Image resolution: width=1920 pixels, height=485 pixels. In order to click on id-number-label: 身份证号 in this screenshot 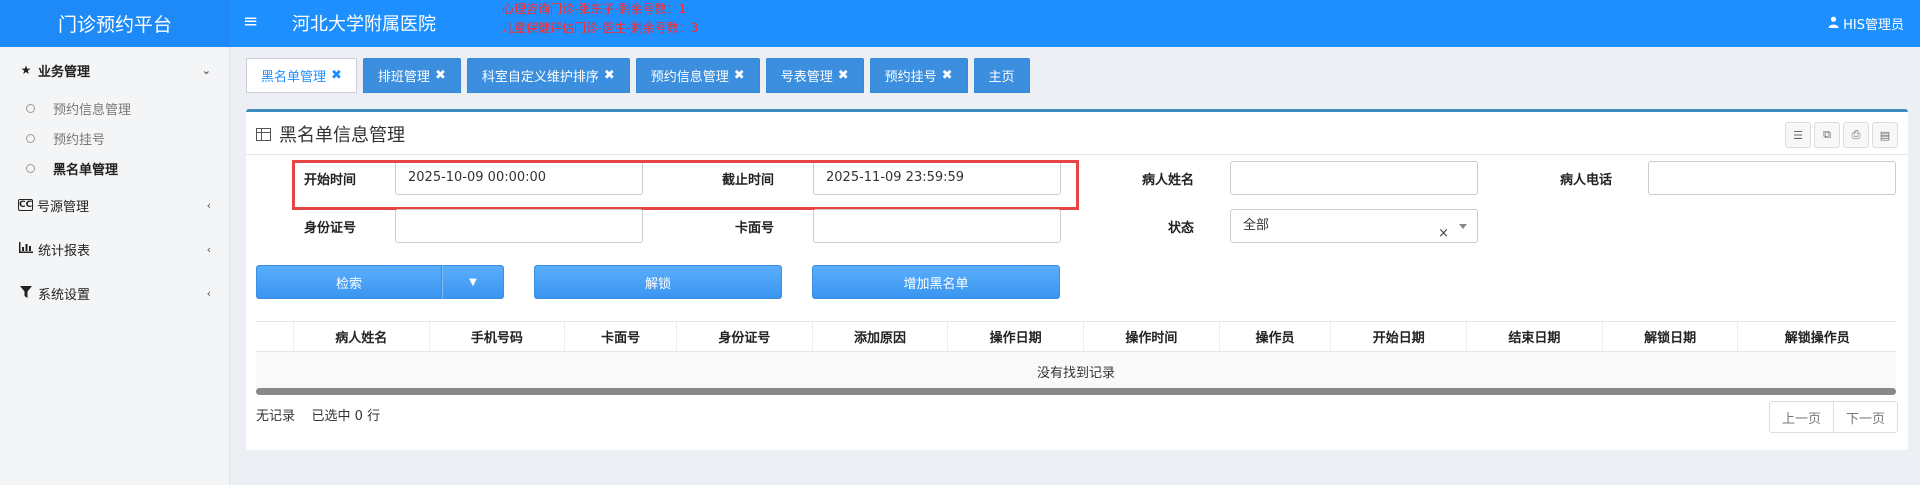, I will do `click(329, 228)`.